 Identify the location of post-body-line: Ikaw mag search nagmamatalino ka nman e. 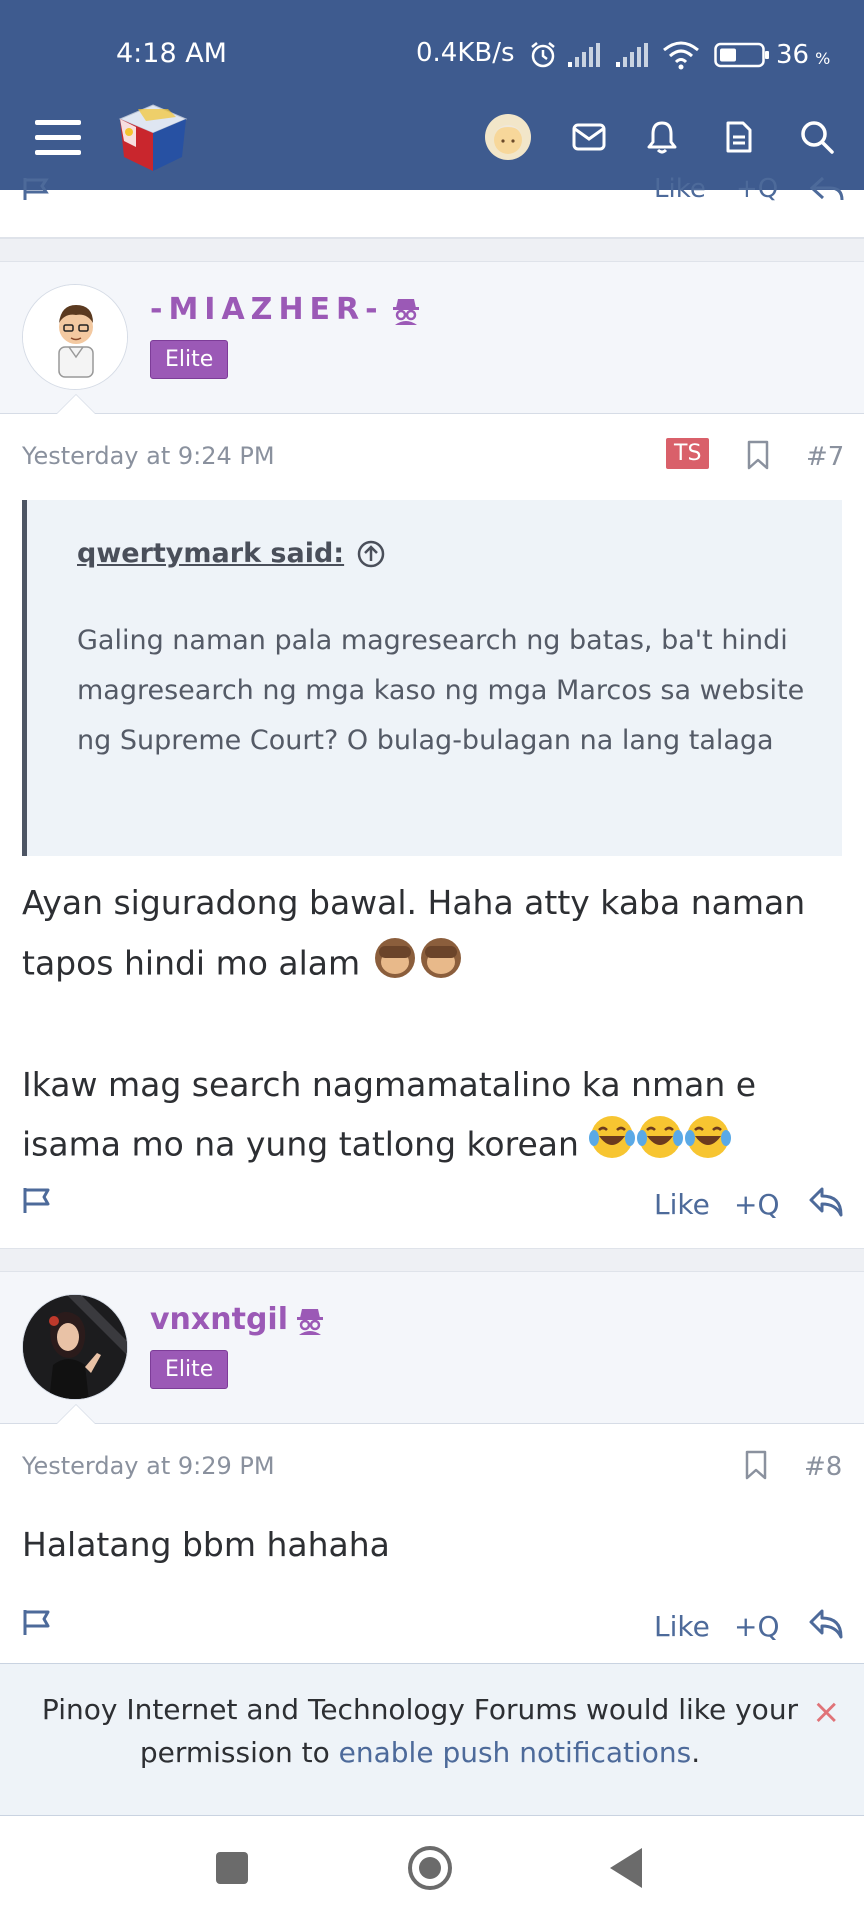
(389, 1084).